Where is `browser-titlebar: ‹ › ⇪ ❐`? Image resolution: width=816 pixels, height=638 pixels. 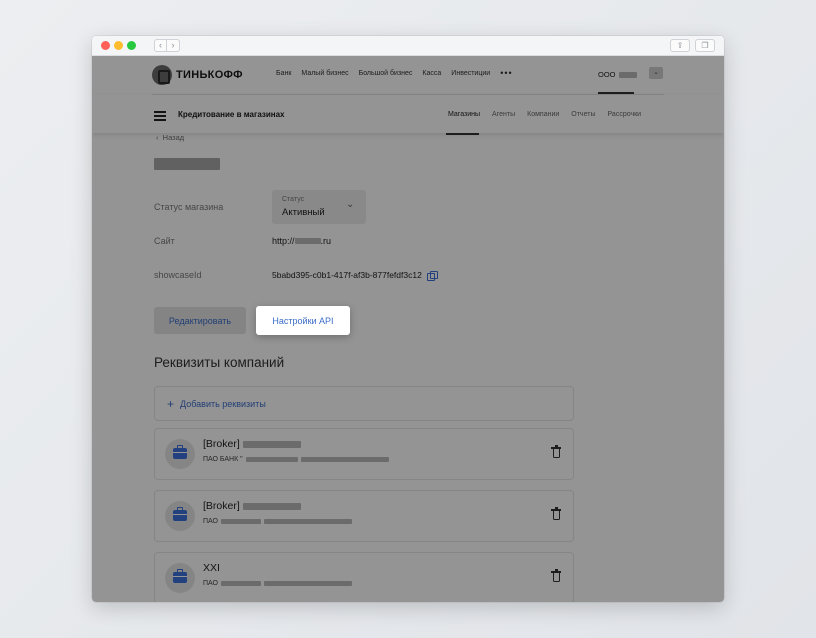
browser-titlebar: ‹ › ⇪ ❐ is located at coordinates (408, 46).